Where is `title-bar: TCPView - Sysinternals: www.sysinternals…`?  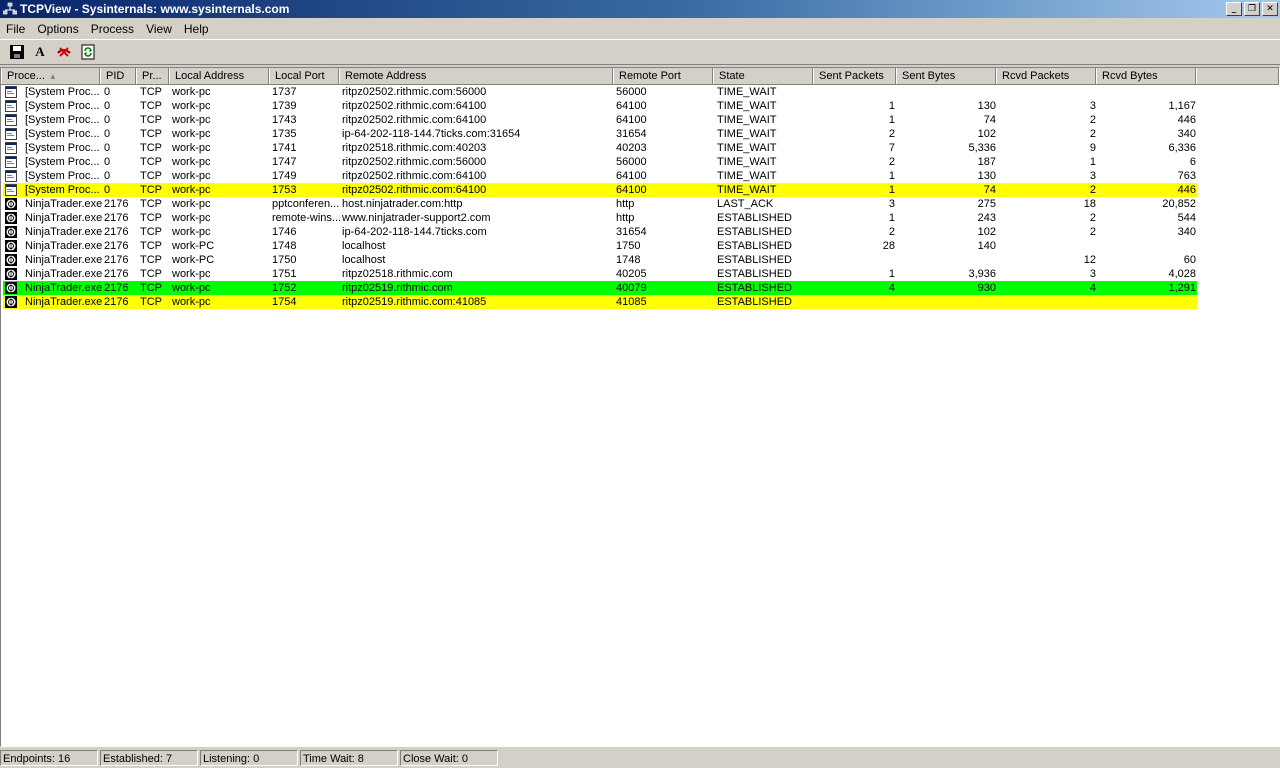
title-bar: TCPView - Sysinternals: www.sysinternals… is located at coordinates (640, 9).